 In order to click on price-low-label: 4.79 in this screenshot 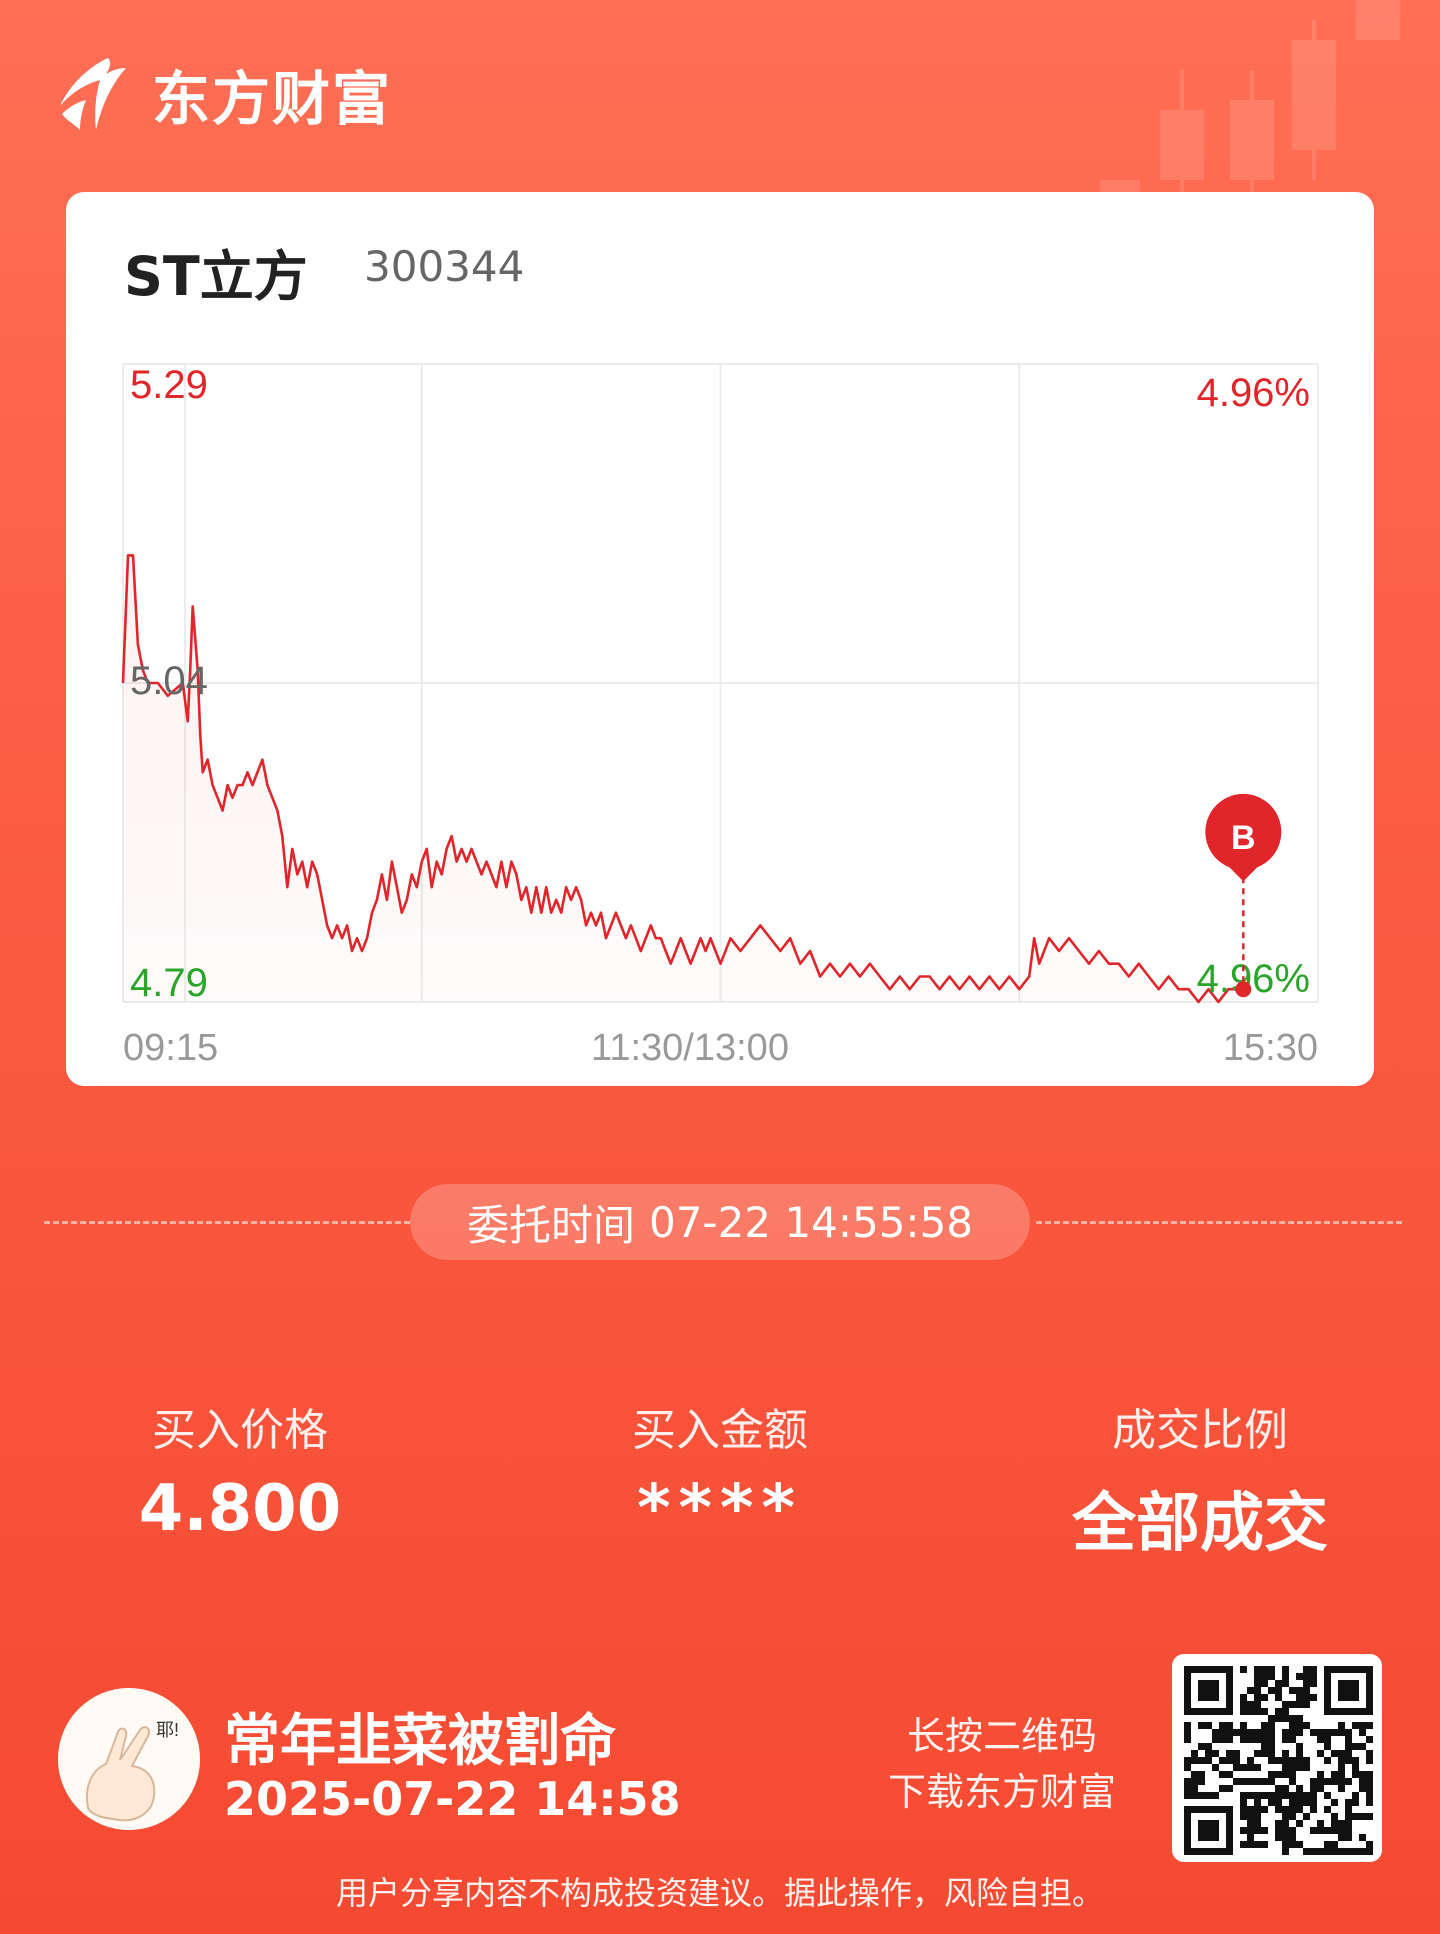, I will do `click(169, 983)`.